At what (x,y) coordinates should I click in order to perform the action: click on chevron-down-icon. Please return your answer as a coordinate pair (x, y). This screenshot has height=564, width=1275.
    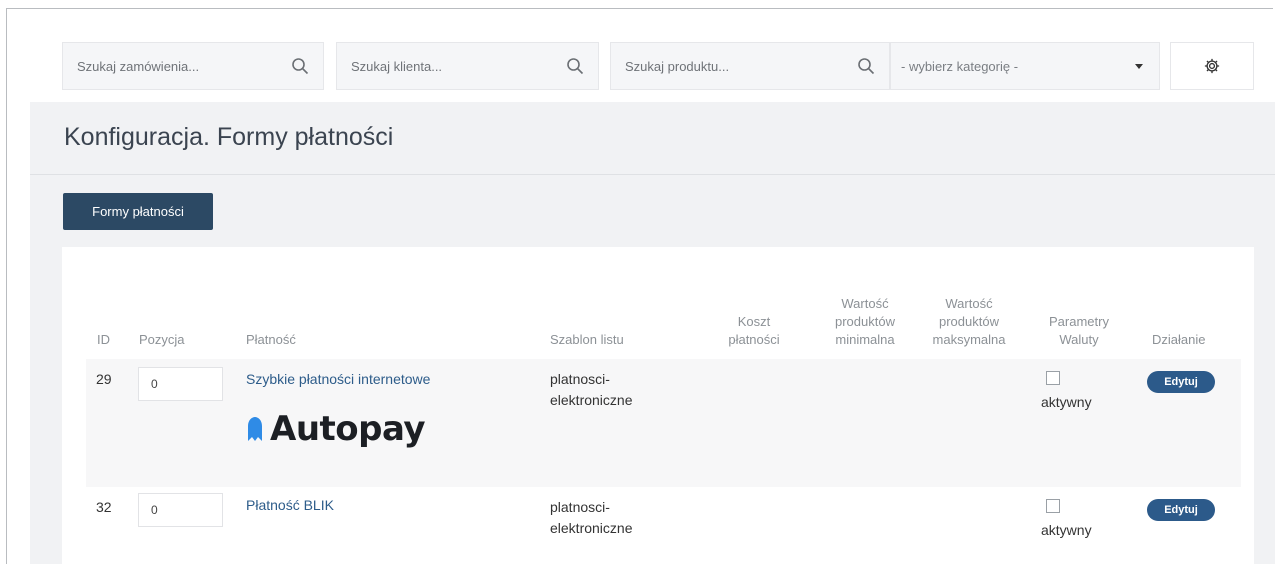
    Looking at the image, I should click on (1139, 66).